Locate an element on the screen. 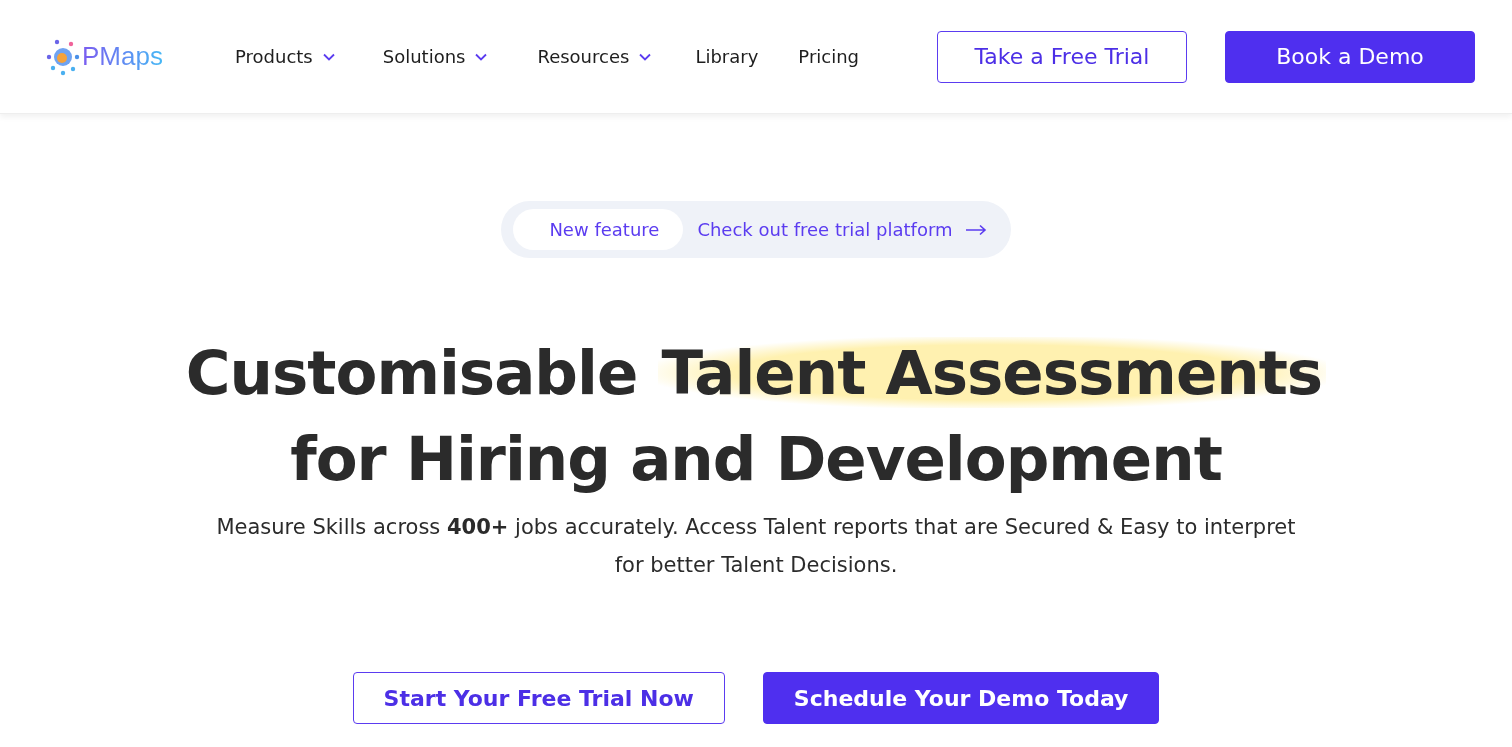 The image size is (1512, 747). schedule-demo-button: Schedule Your Demo Today is located at coordinates (961, 698).